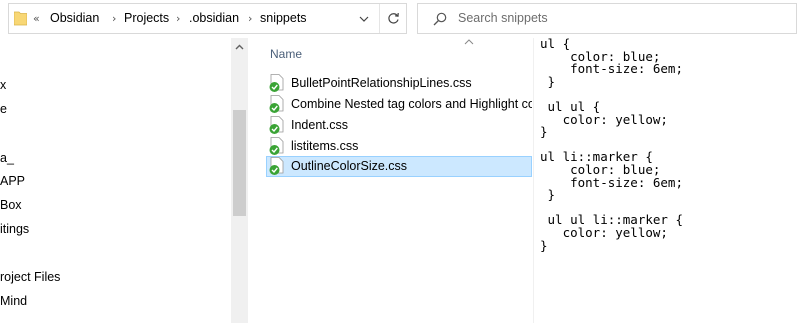  I want to click on overflow-chevron-icon: «, so click(36, 18).